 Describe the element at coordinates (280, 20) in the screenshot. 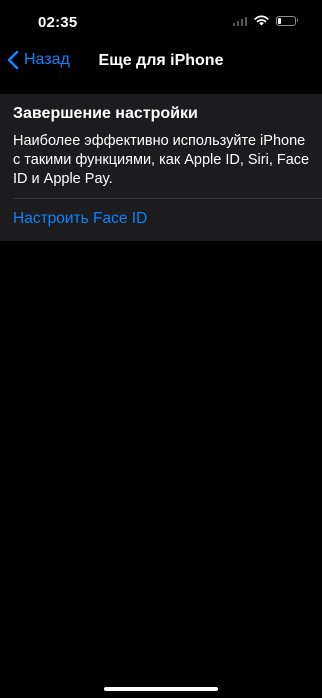

I see `battery-fill` at that location.